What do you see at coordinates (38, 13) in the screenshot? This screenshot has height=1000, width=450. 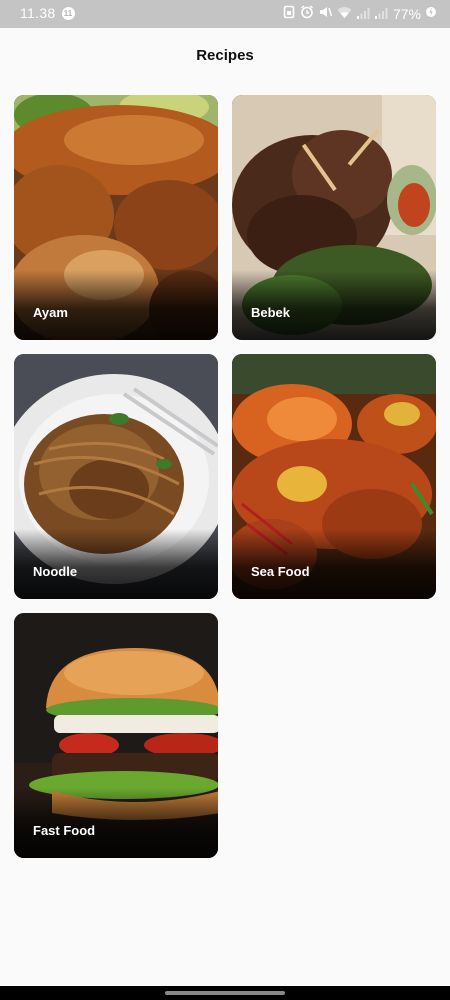 I see `status-time: 11.38` at bounding box center [38, 13].